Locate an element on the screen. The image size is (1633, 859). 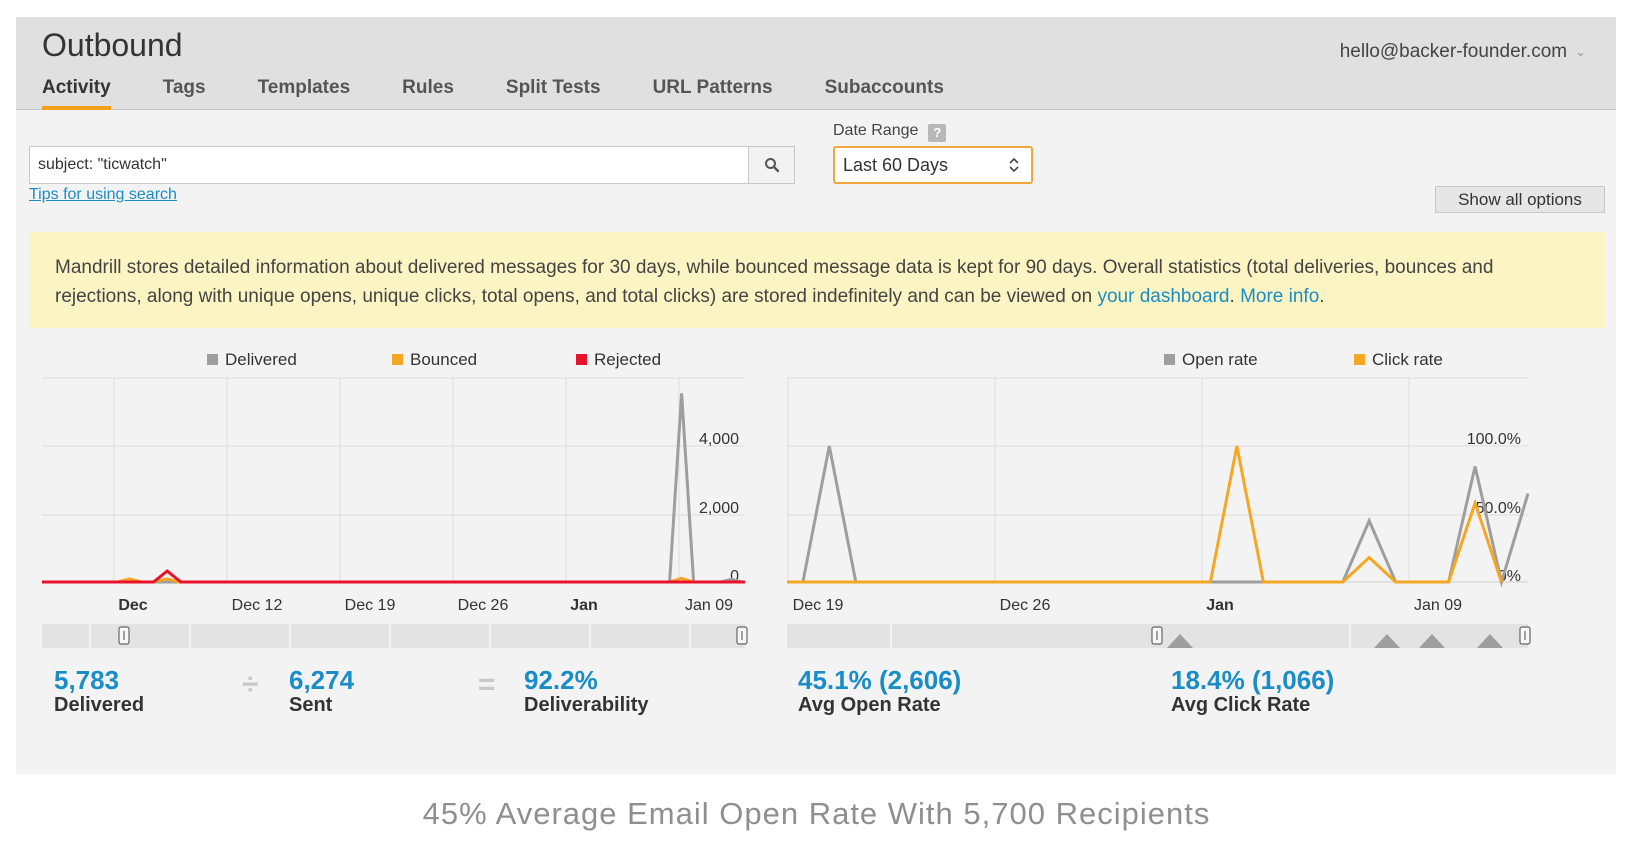
chart-legend-rejected: Rejected is located at coordinates (618, 360).